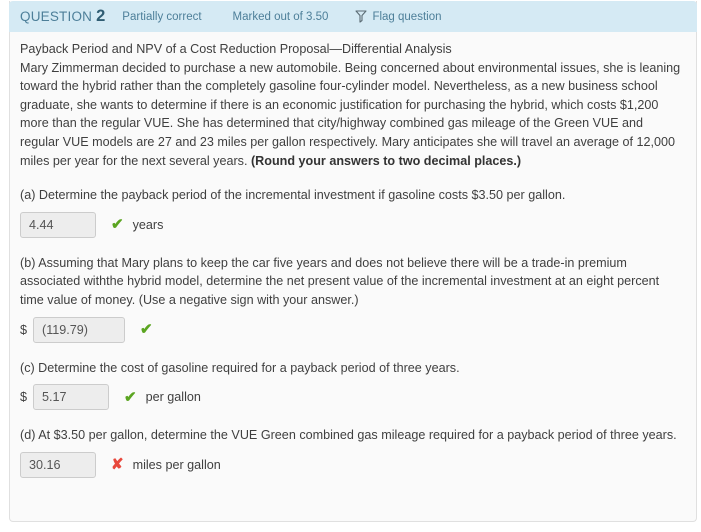 Image resolution: width=701 pixels, height=532 pixels. What do you see at coordinates (280, 16) in the screenshot?
I see `marks-out-of: Marked out of 3.50` at bounding box center [280, 16].